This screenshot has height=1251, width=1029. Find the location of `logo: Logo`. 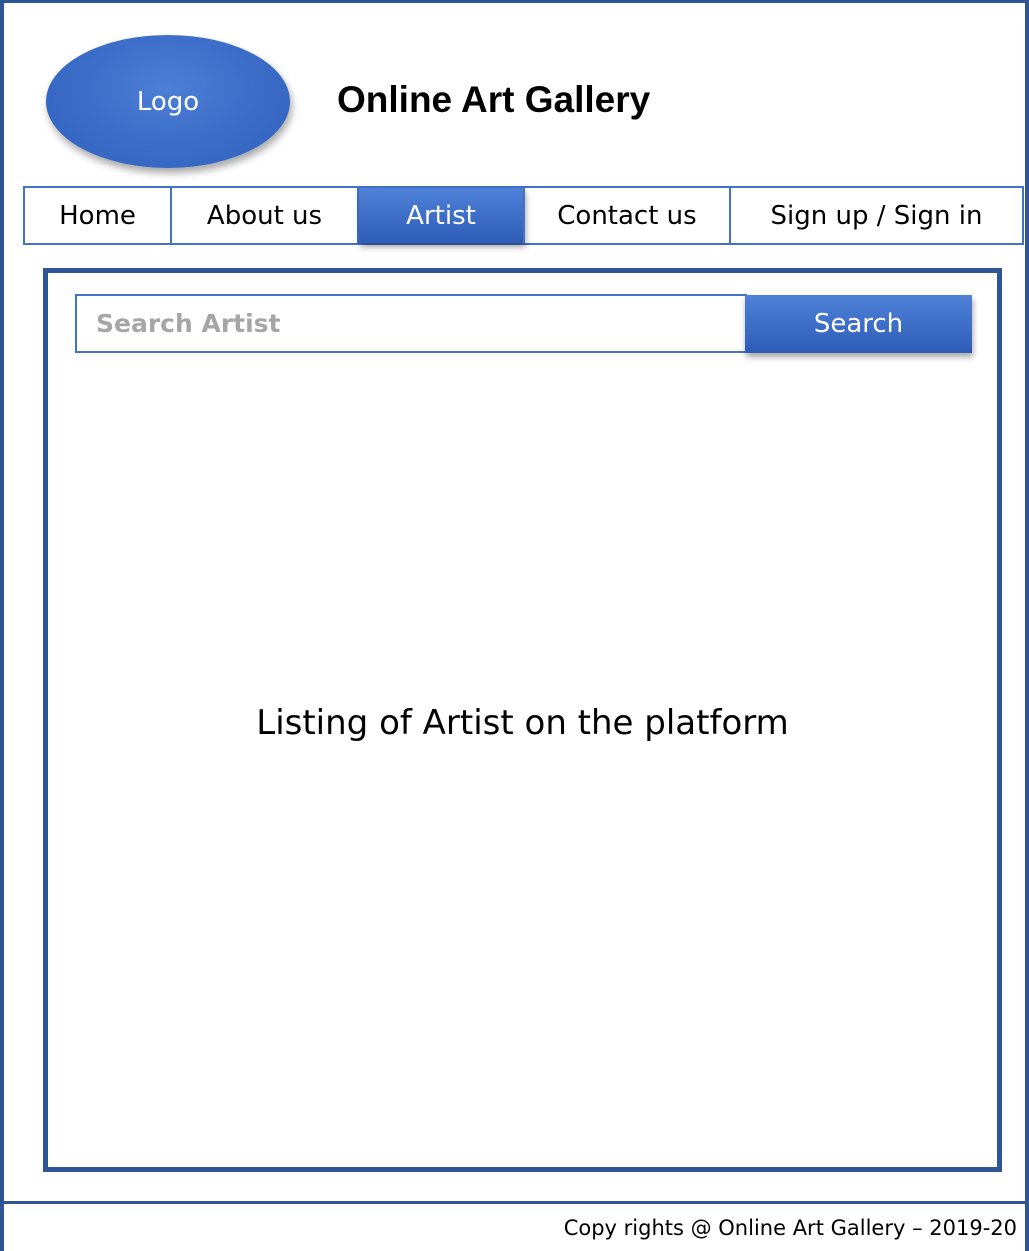

logo: Logo is located at coordinates (168, 101).